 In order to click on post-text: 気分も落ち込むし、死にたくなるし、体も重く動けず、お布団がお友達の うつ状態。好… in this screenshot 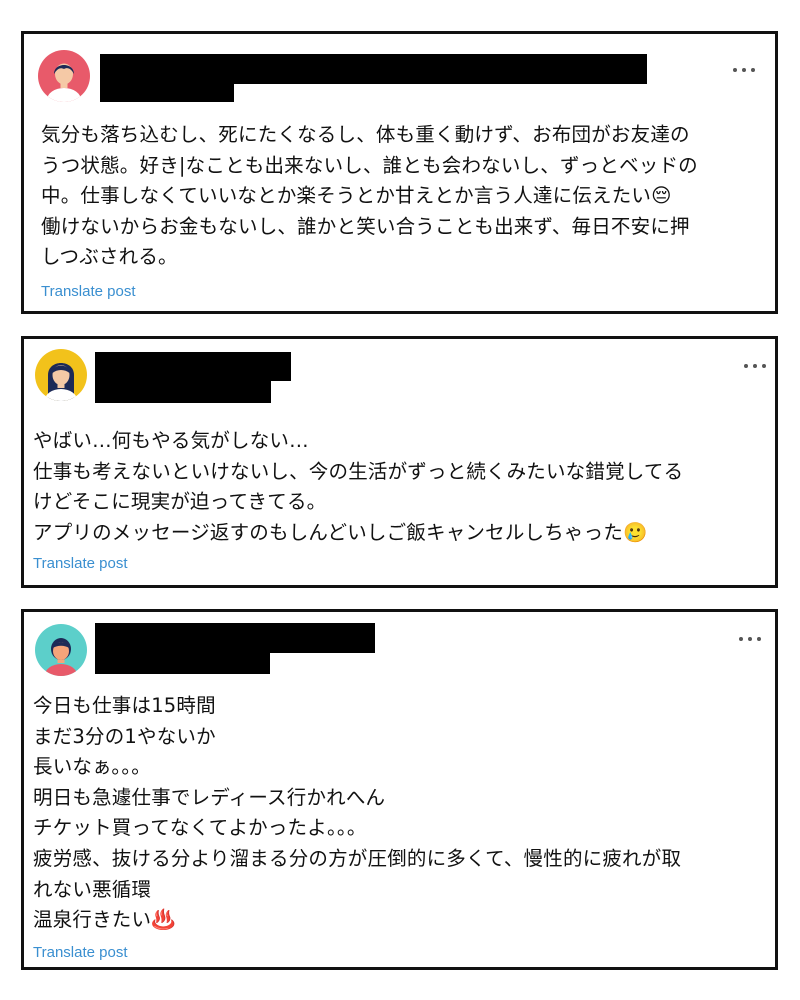, I will do `click(369, 195)`.